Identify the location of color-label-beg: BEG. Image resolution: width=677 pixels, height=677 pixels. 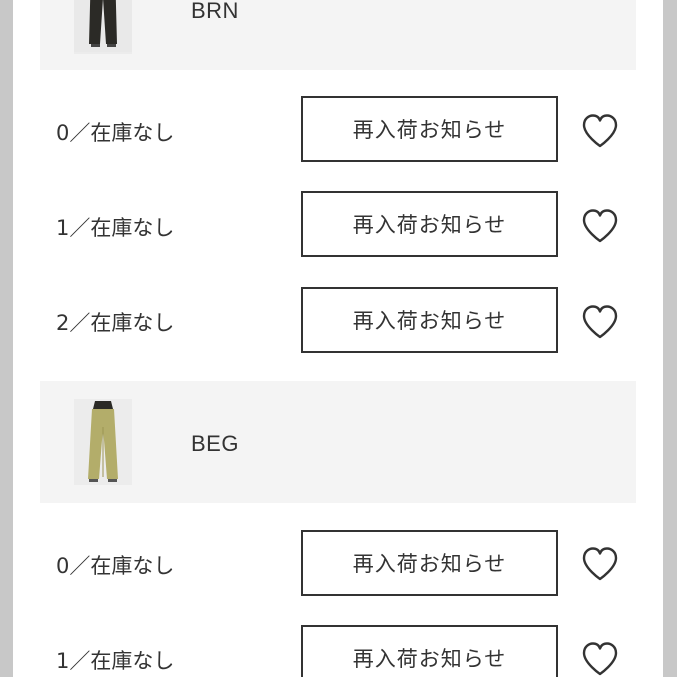
(215, 443).